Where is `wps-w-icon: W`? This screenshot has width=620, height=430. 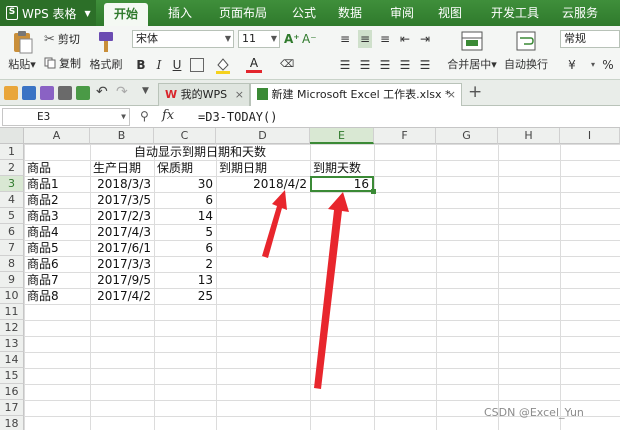
wps-w-icon: W is located at coordinates (171, 94).